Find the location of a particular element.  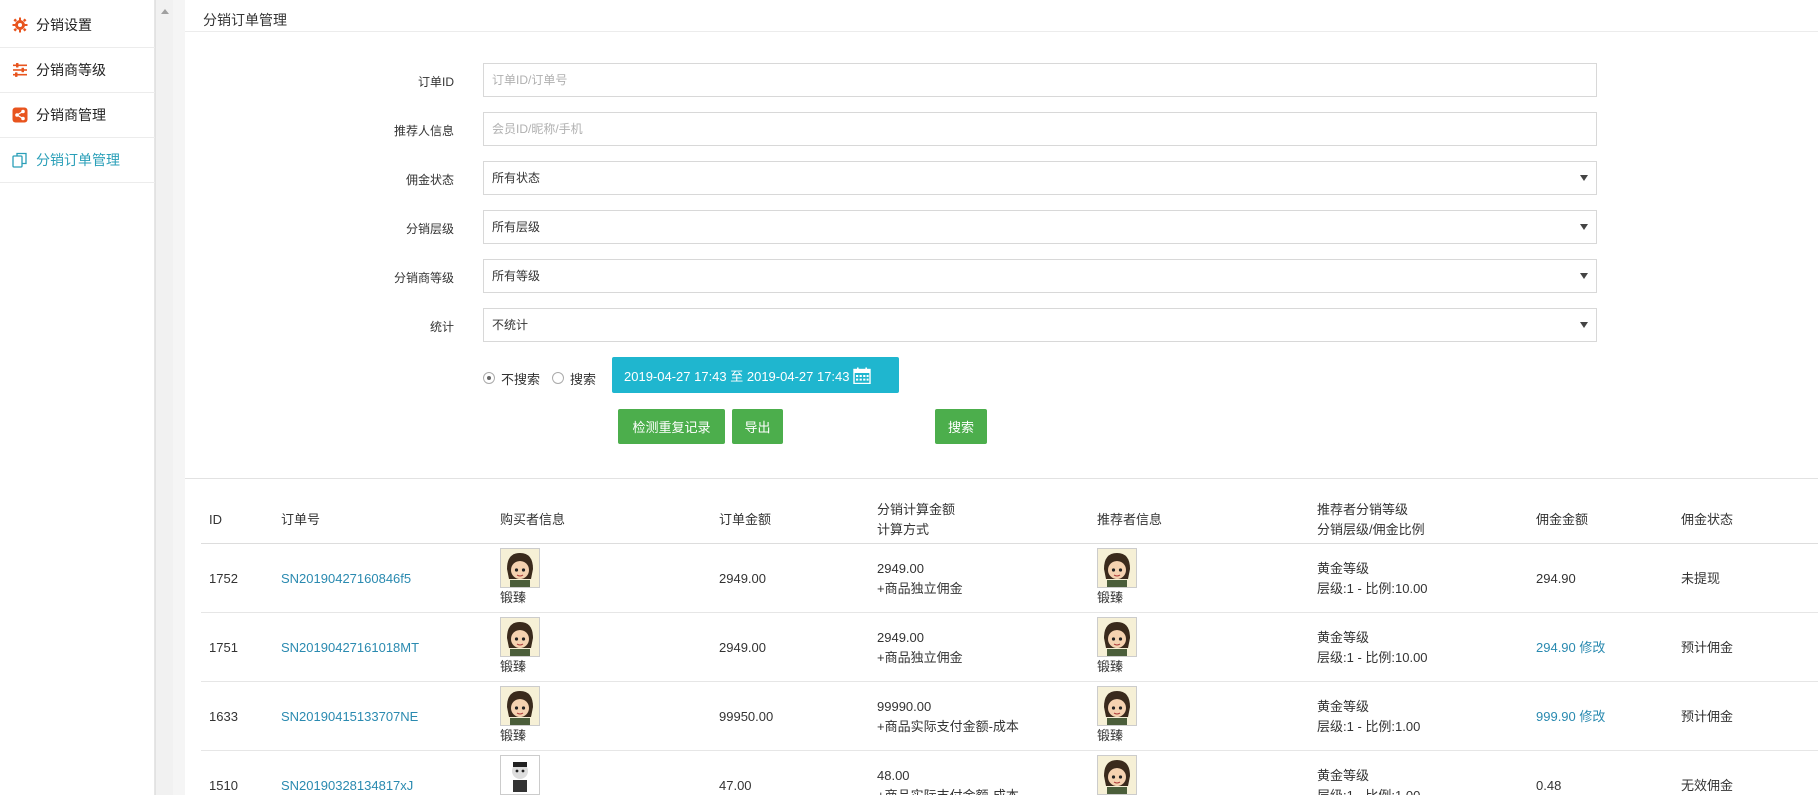

date-range-text: 2019-04-27 17:43 至 2019-04-27 17:43 is located at coordinates (737, 376).